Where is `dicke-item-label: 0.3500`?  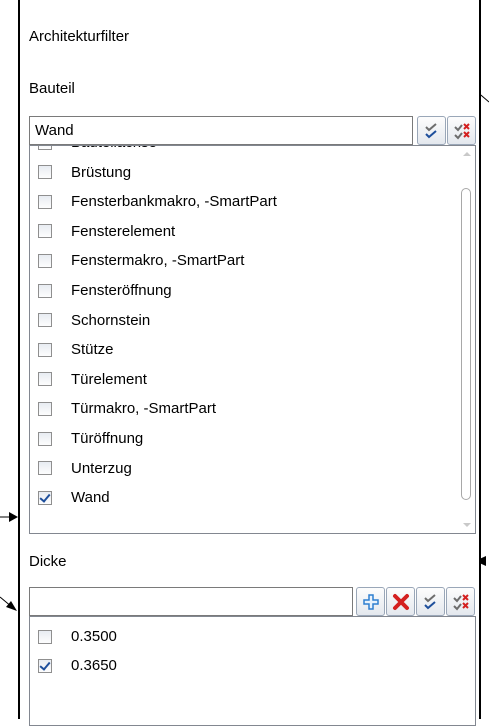 dicke-item-label: 0.3500 is located at coordinates (94, 636).